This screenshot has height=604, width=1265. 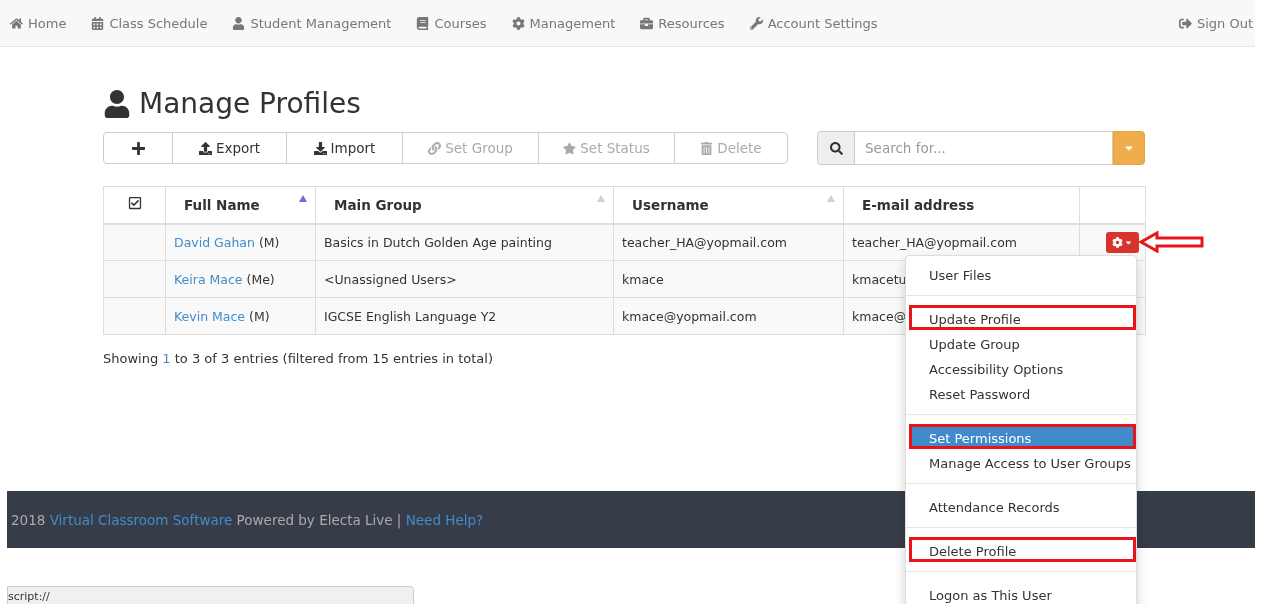 What do you see at coordinates (166, 358) in the screenshot?
I see `page-link: 1` at bounding box center [166, 358].